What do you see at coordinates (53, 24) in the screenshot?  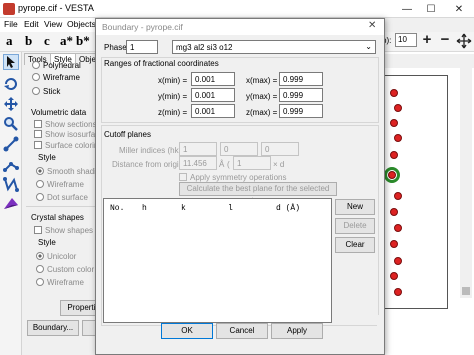 I see `menu-view: View` at bounding box center [53, 24].